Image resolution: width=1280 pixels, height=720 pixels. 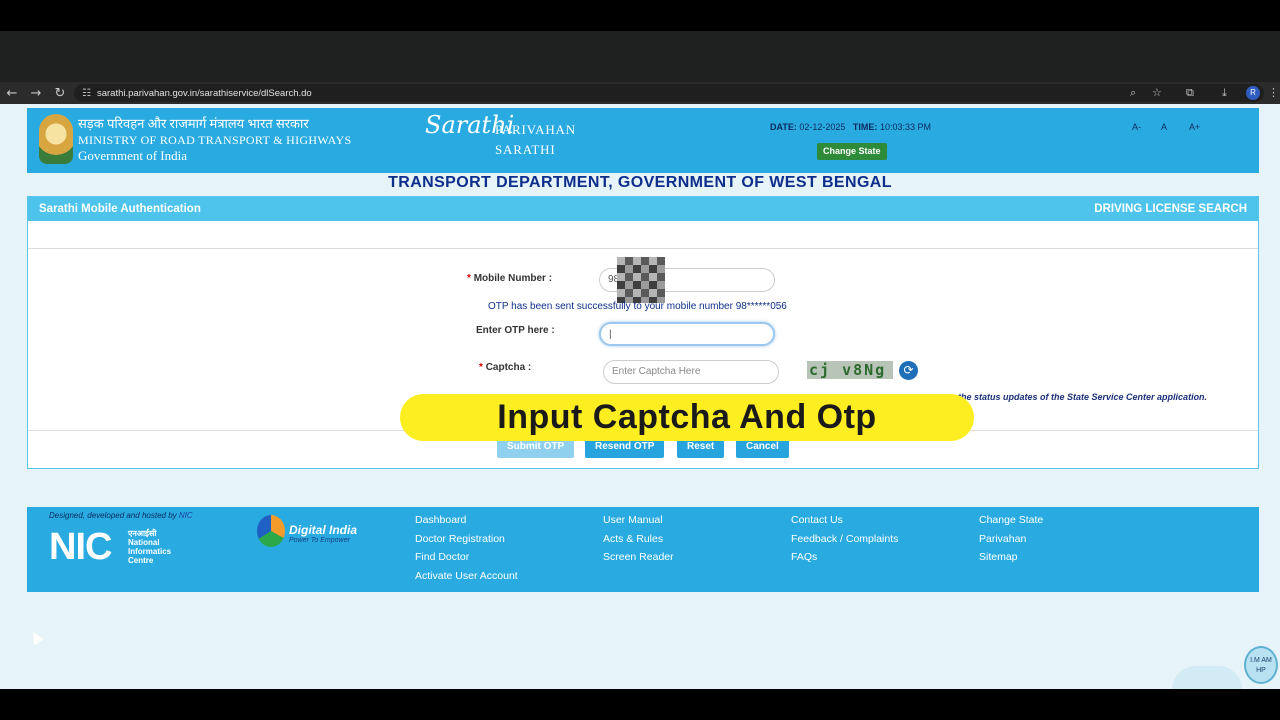 I want to click on font-decrease-button: A-, so click(x=1136, y=127).